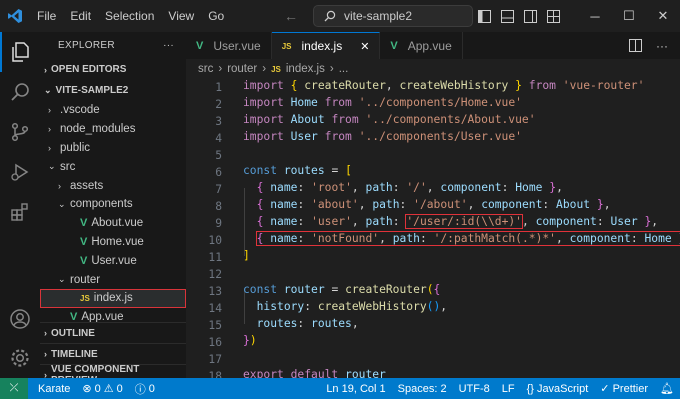  What do you see at coordinates (97, 388) in the screenshot?
I see `error-count: 0` at bounding box center [97, 388].